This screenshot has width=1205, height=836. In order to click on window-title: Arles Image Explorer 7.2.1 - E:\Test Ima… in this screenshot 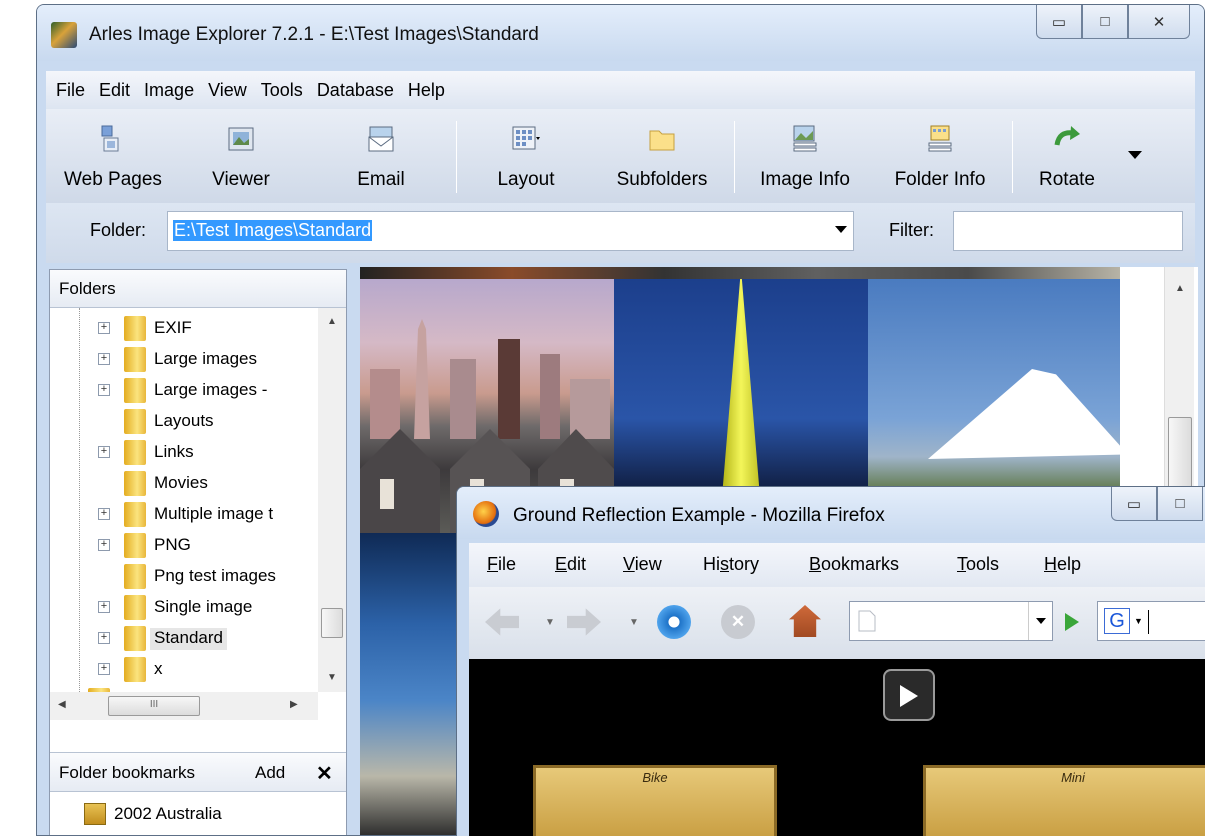, I will do `click(314, 34)`.